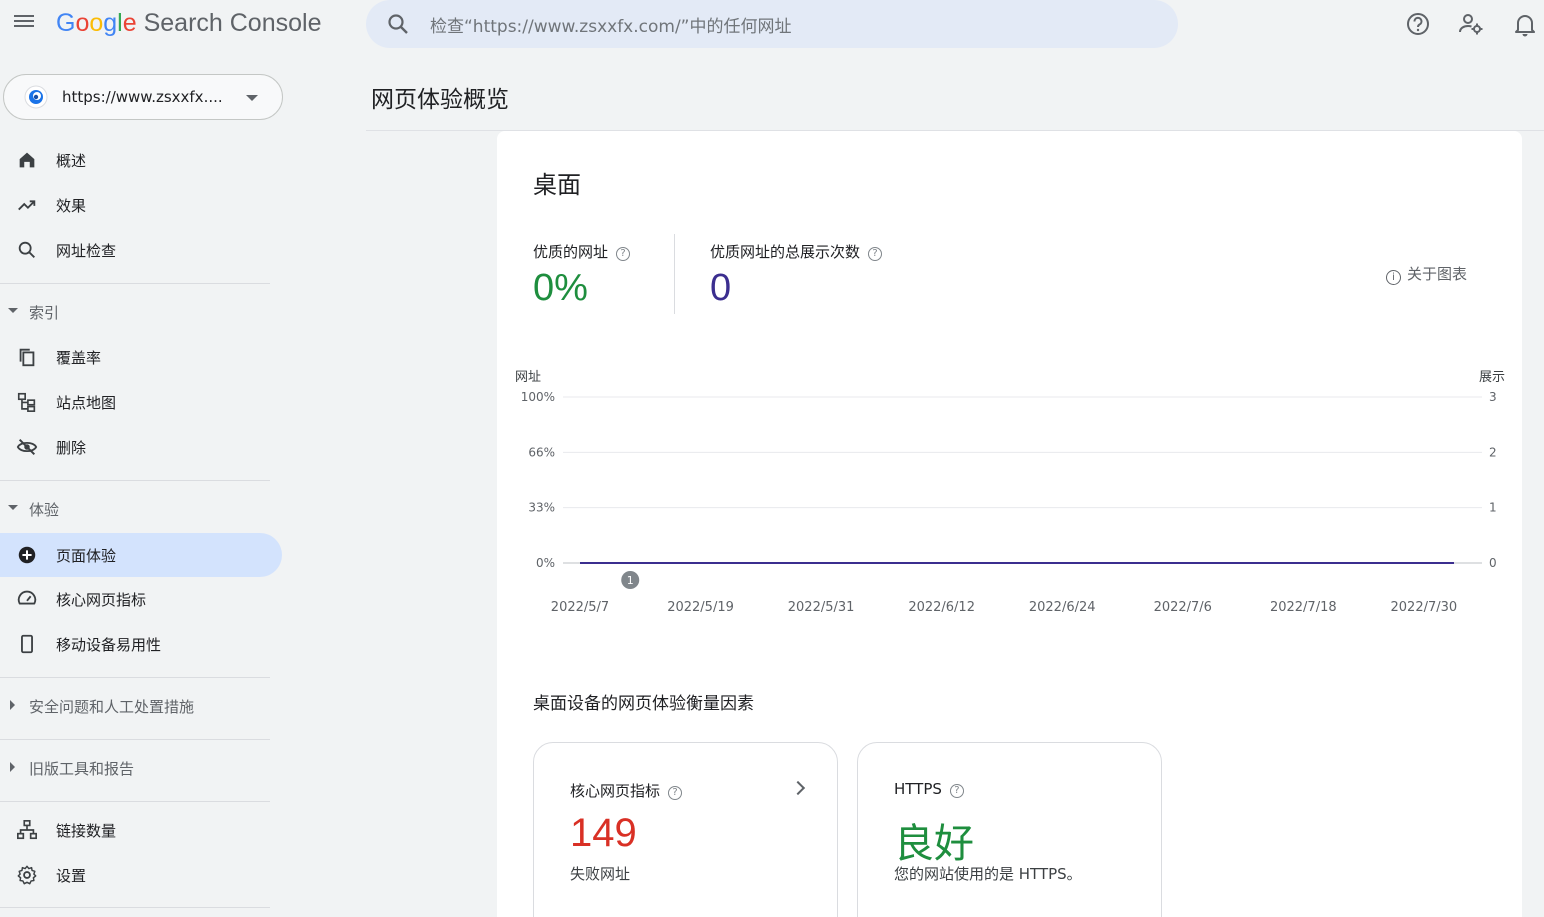  I want to click on speed-icon, so click(27, 597).